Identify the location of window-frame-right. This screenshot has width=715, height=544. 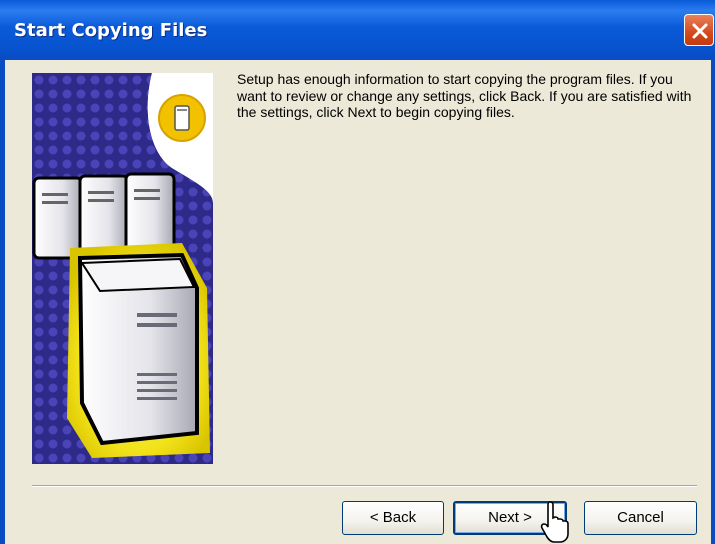
(713, 302).